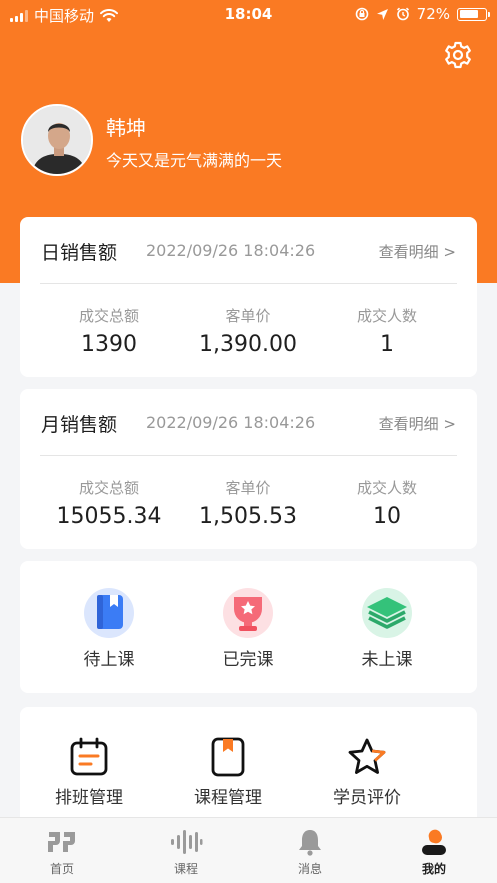 The width and height of the screenshot is (497, 883). I want to click on tab-mine: 我的, so click(434, 850).